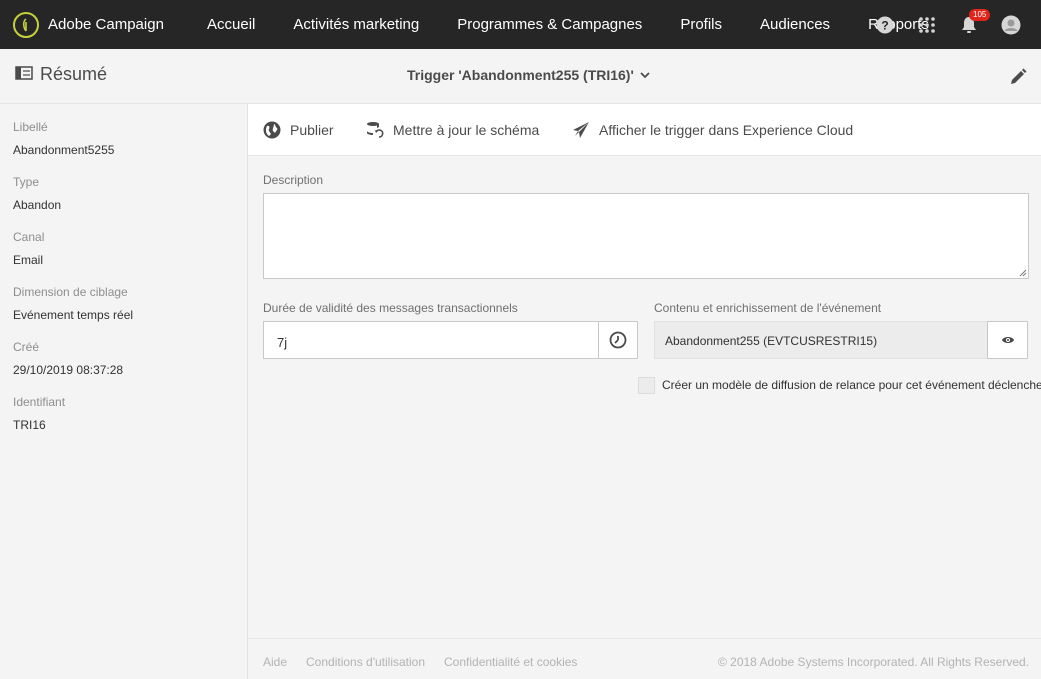 Image resolution: width=1041 pixels, height=679 pixels. Describe the element at coordinates (646, 236) in the screenshot. I see `description-textarea` at that location.